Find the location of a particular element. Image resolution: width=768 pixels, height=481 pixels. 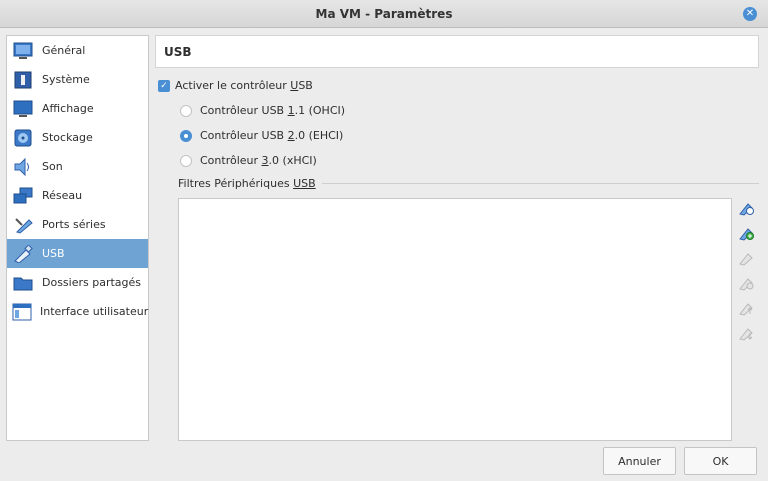

cancel-button: Annuler is located at coordinates (639, 461).